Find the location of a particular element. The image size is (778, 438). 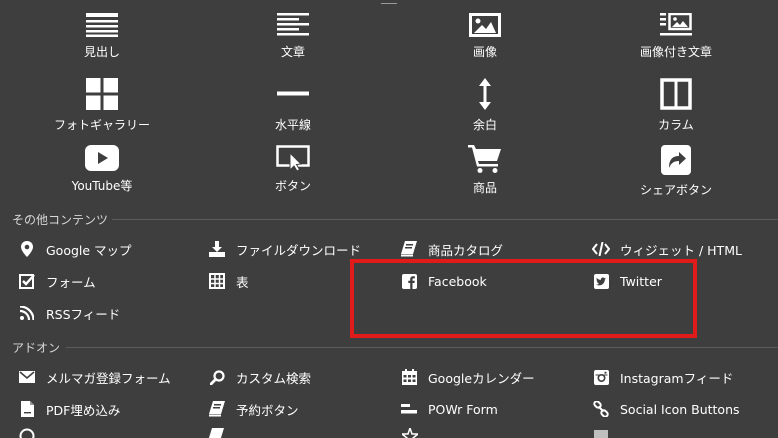

block-label: カラム is located at coordinates (676, 125).